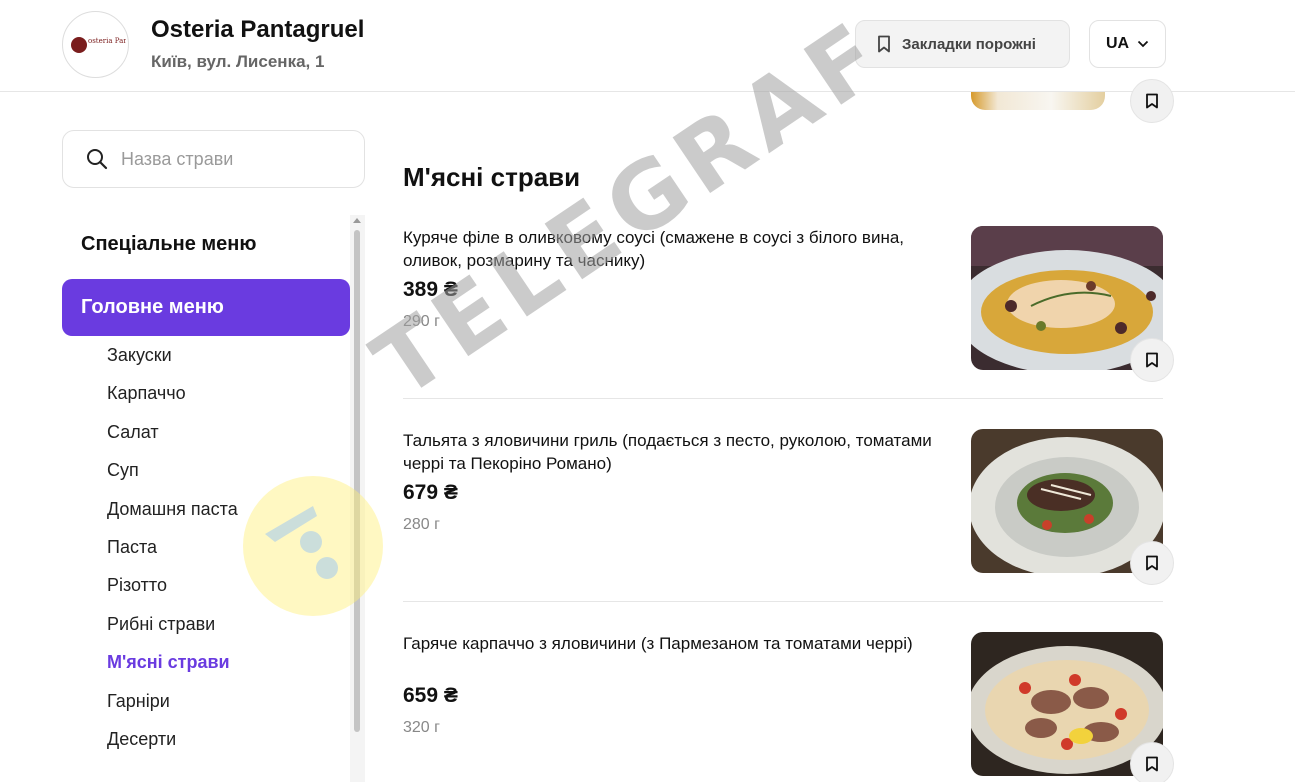 The width and height of the screenshot is (1295, 782). Describe the element at coordinates (139, 355) in the screenshot. I see `sidebar-item-zakusky: Закуски` at that location.